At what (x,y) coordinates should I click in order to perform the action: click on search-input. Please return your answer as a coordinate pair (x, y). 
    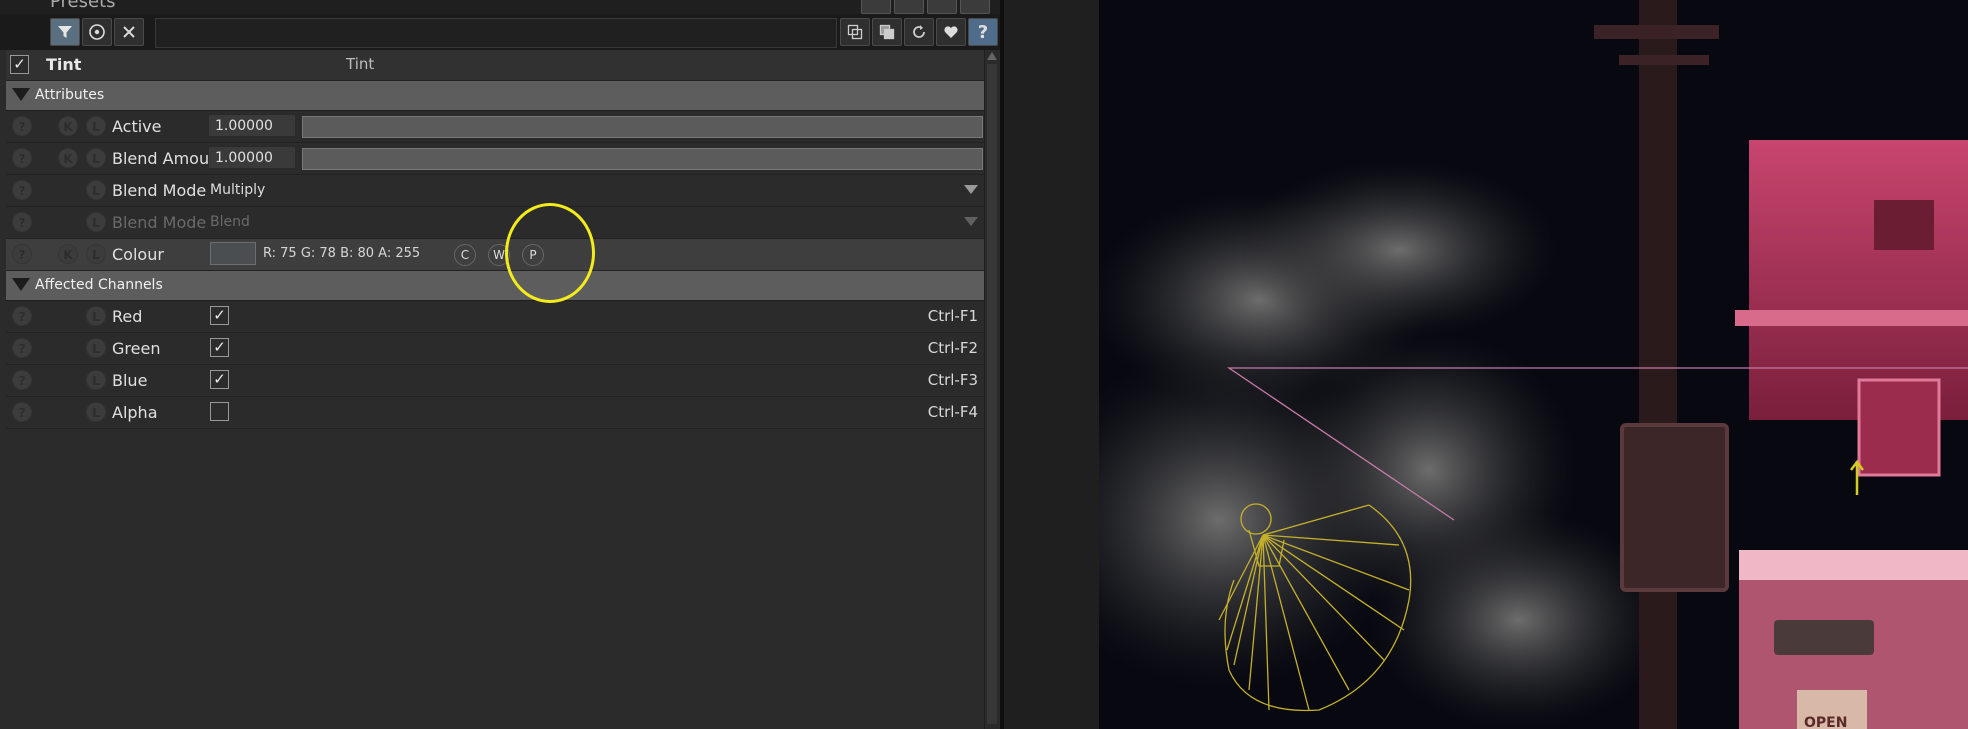
    Looking at the image, I should click on (496, 33).